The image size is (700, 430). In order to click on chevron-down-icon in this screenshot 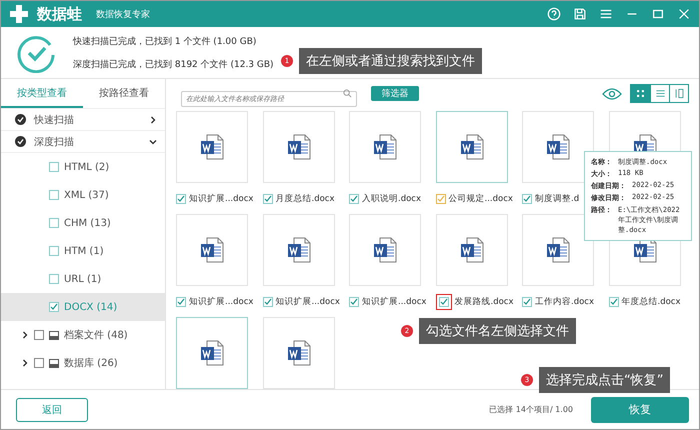, I will do `click(153, 142)`.